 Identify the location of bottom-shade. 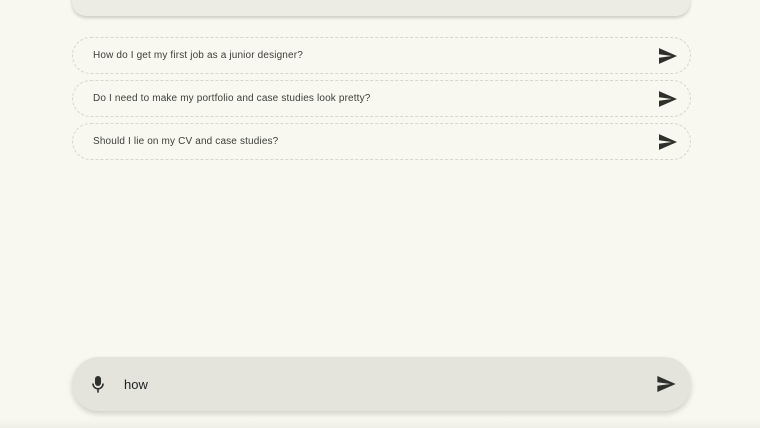
(380, 423).